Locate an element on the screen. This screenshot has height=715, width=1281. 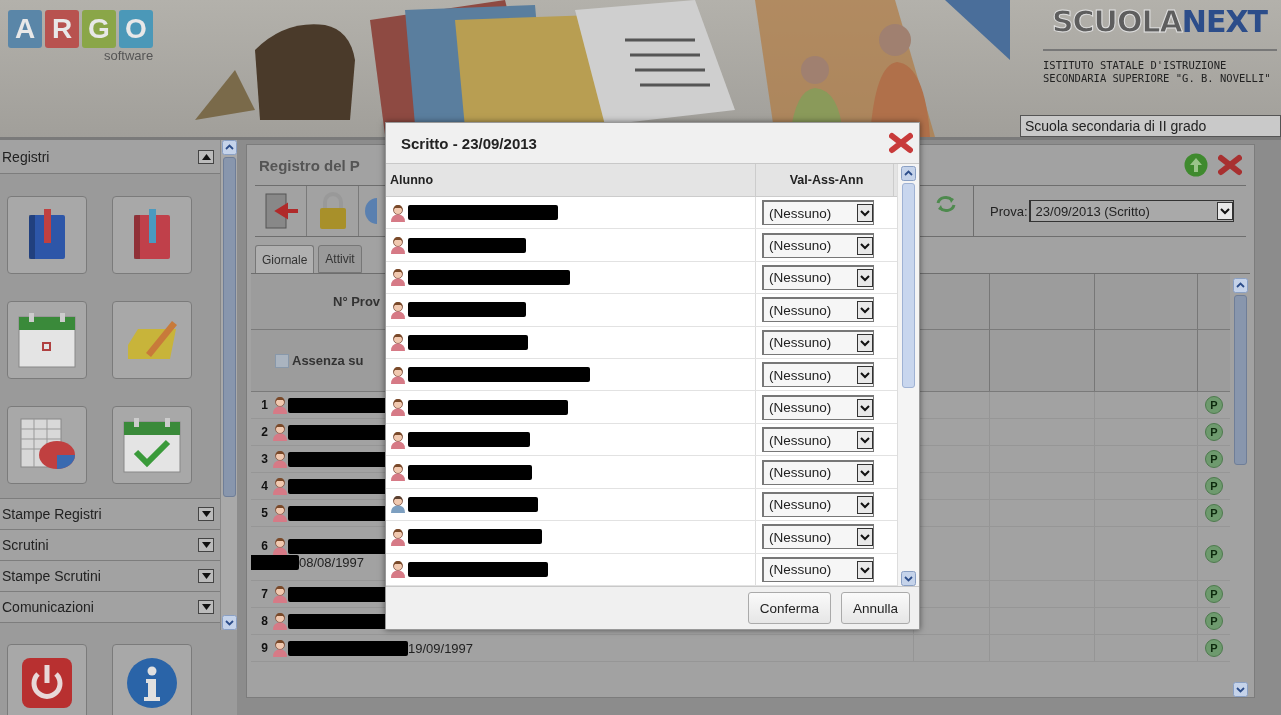
logout-button is located at coordinates (47, 679).